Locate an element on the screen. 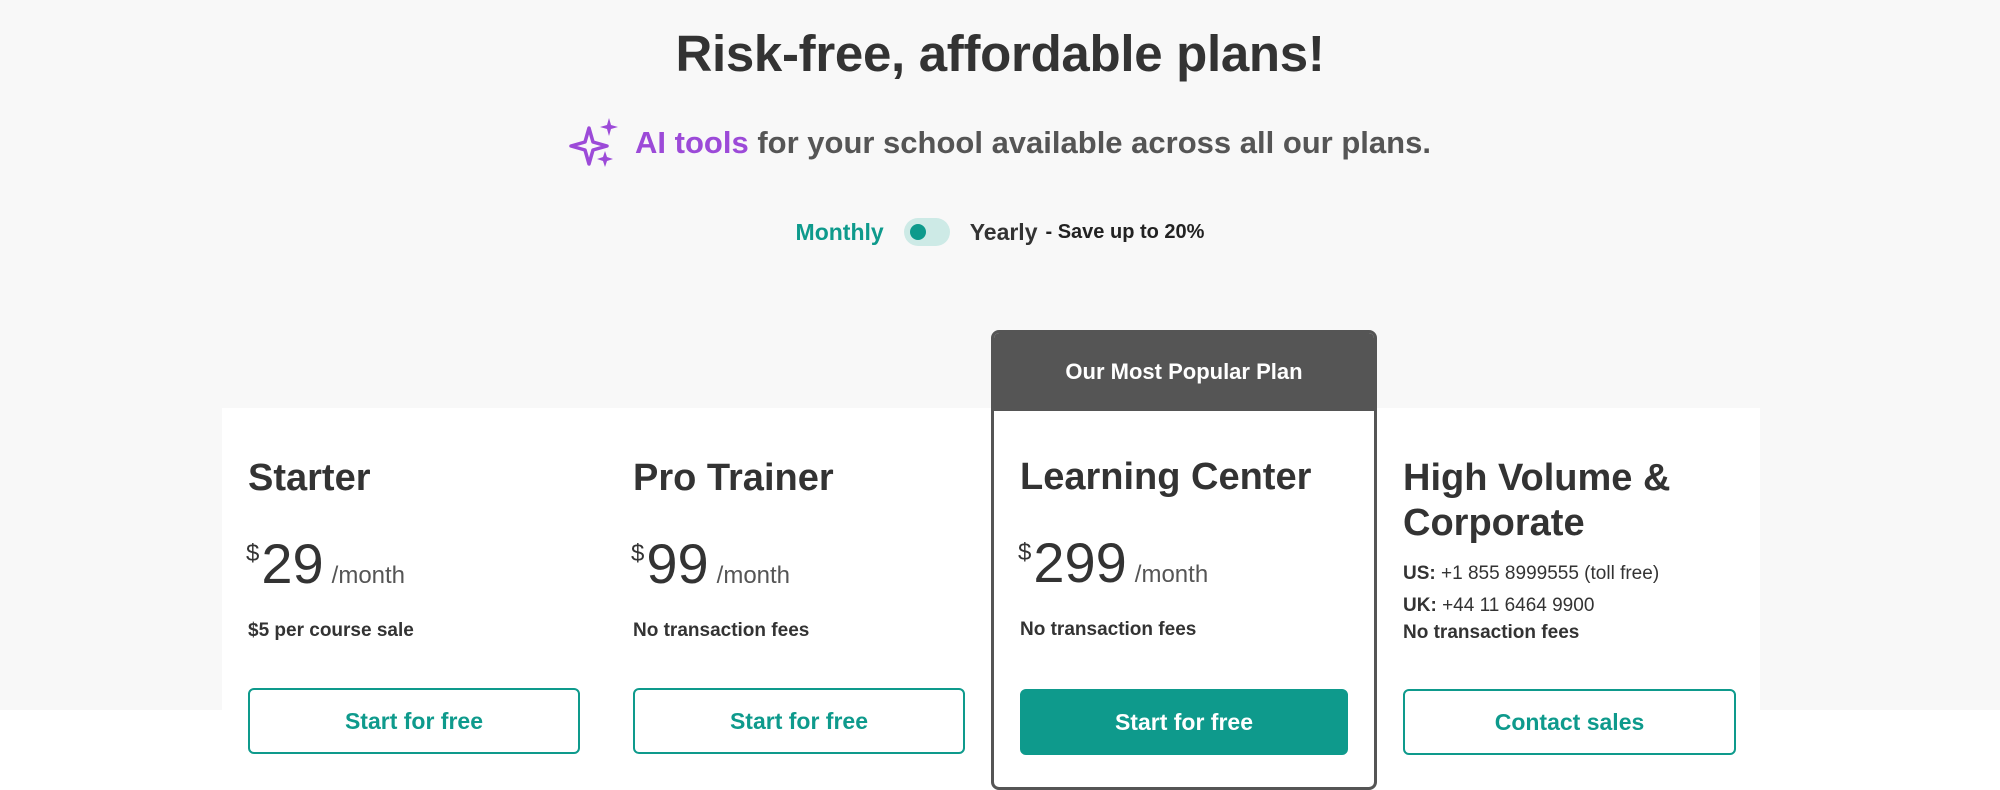  uk-phone-line: UK: +44 11 6464 9900 is located at coordinates (1531, 606).